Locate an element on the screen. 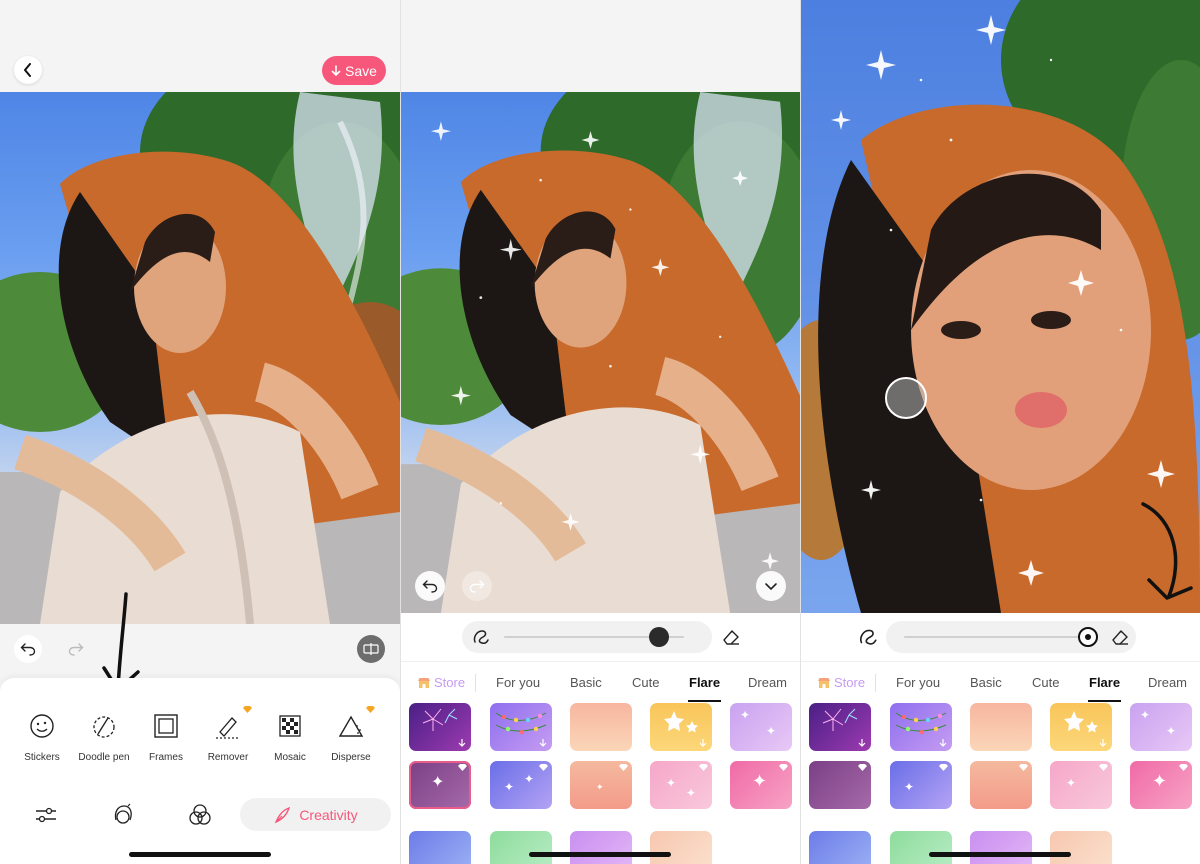 Image resolution: width=1200 pixels, height=864 pixels. tool-mosaic: Mosaic is located at coordinates (290, 737).